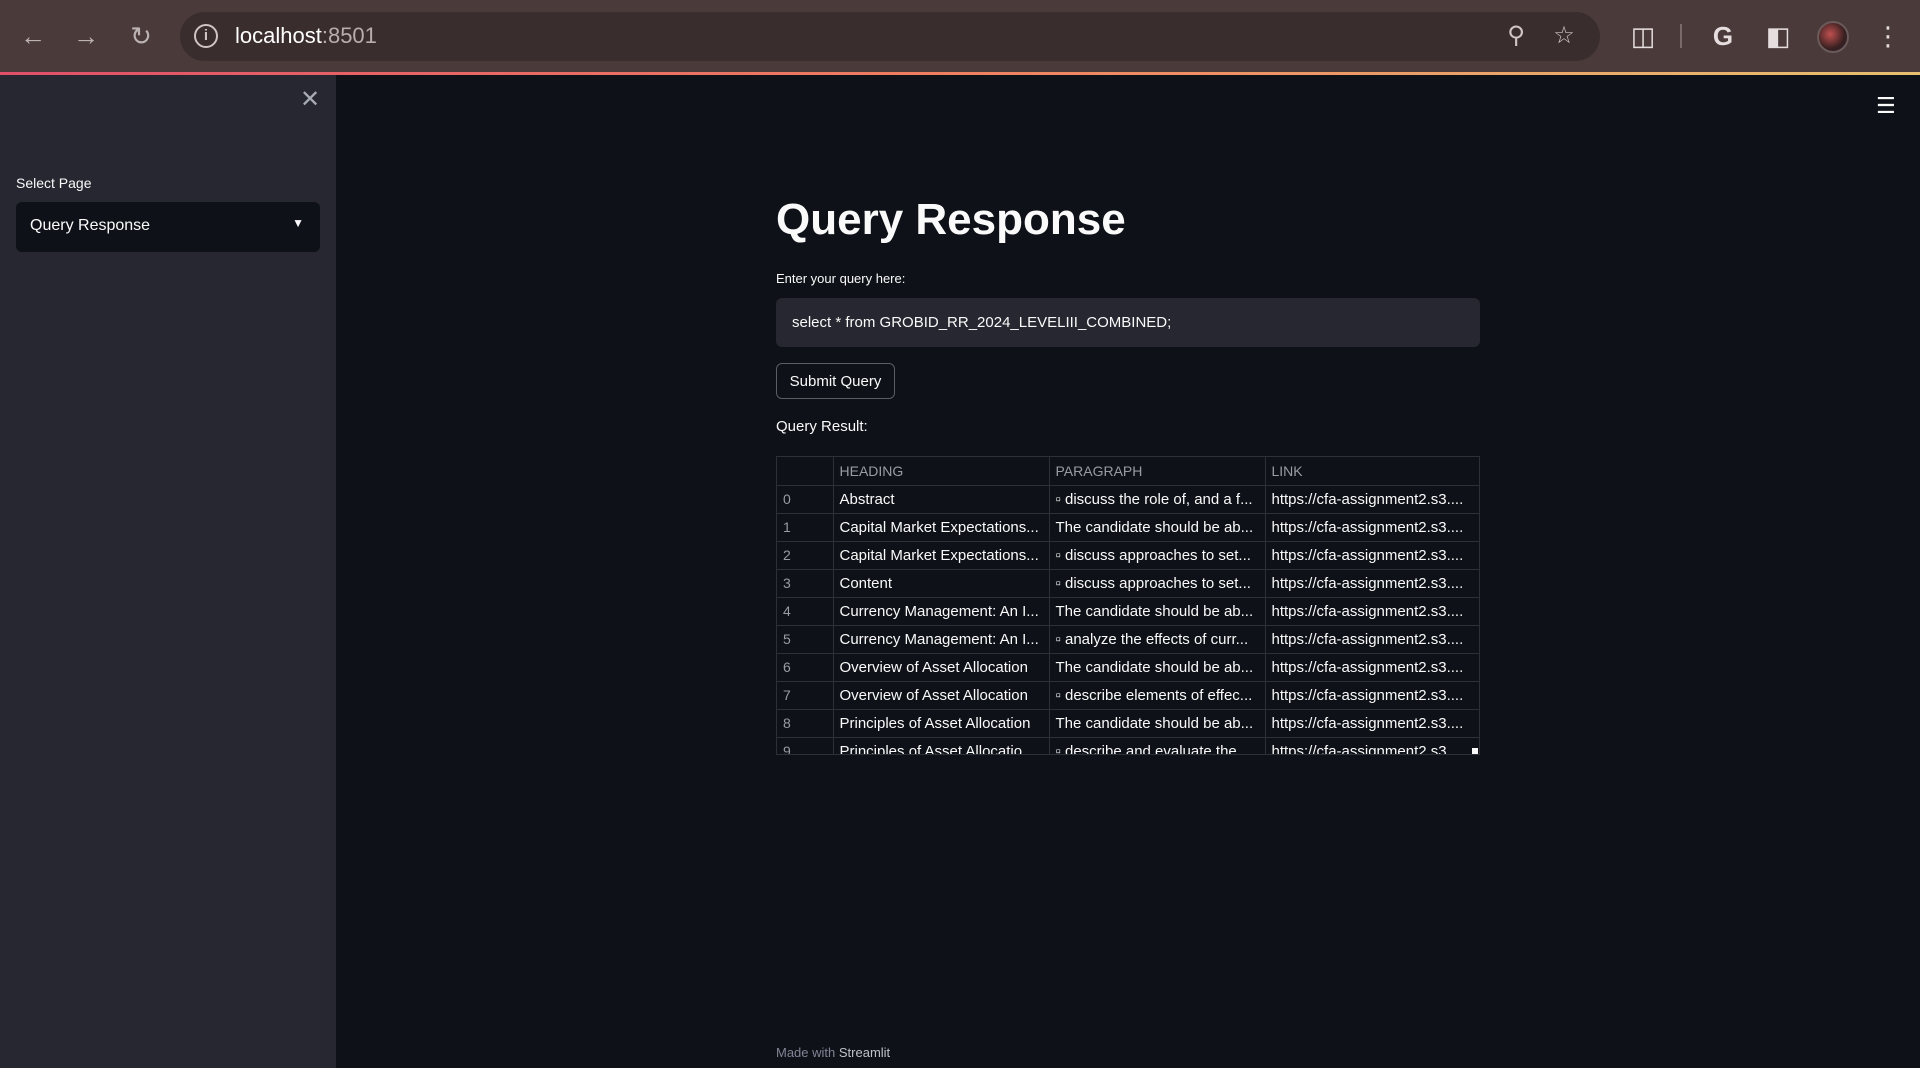 This screenshot has height=1068, width=1920. Describe the element at coordinates (1723, 36) in the screenshot. I see `google-icon: G` at that location.